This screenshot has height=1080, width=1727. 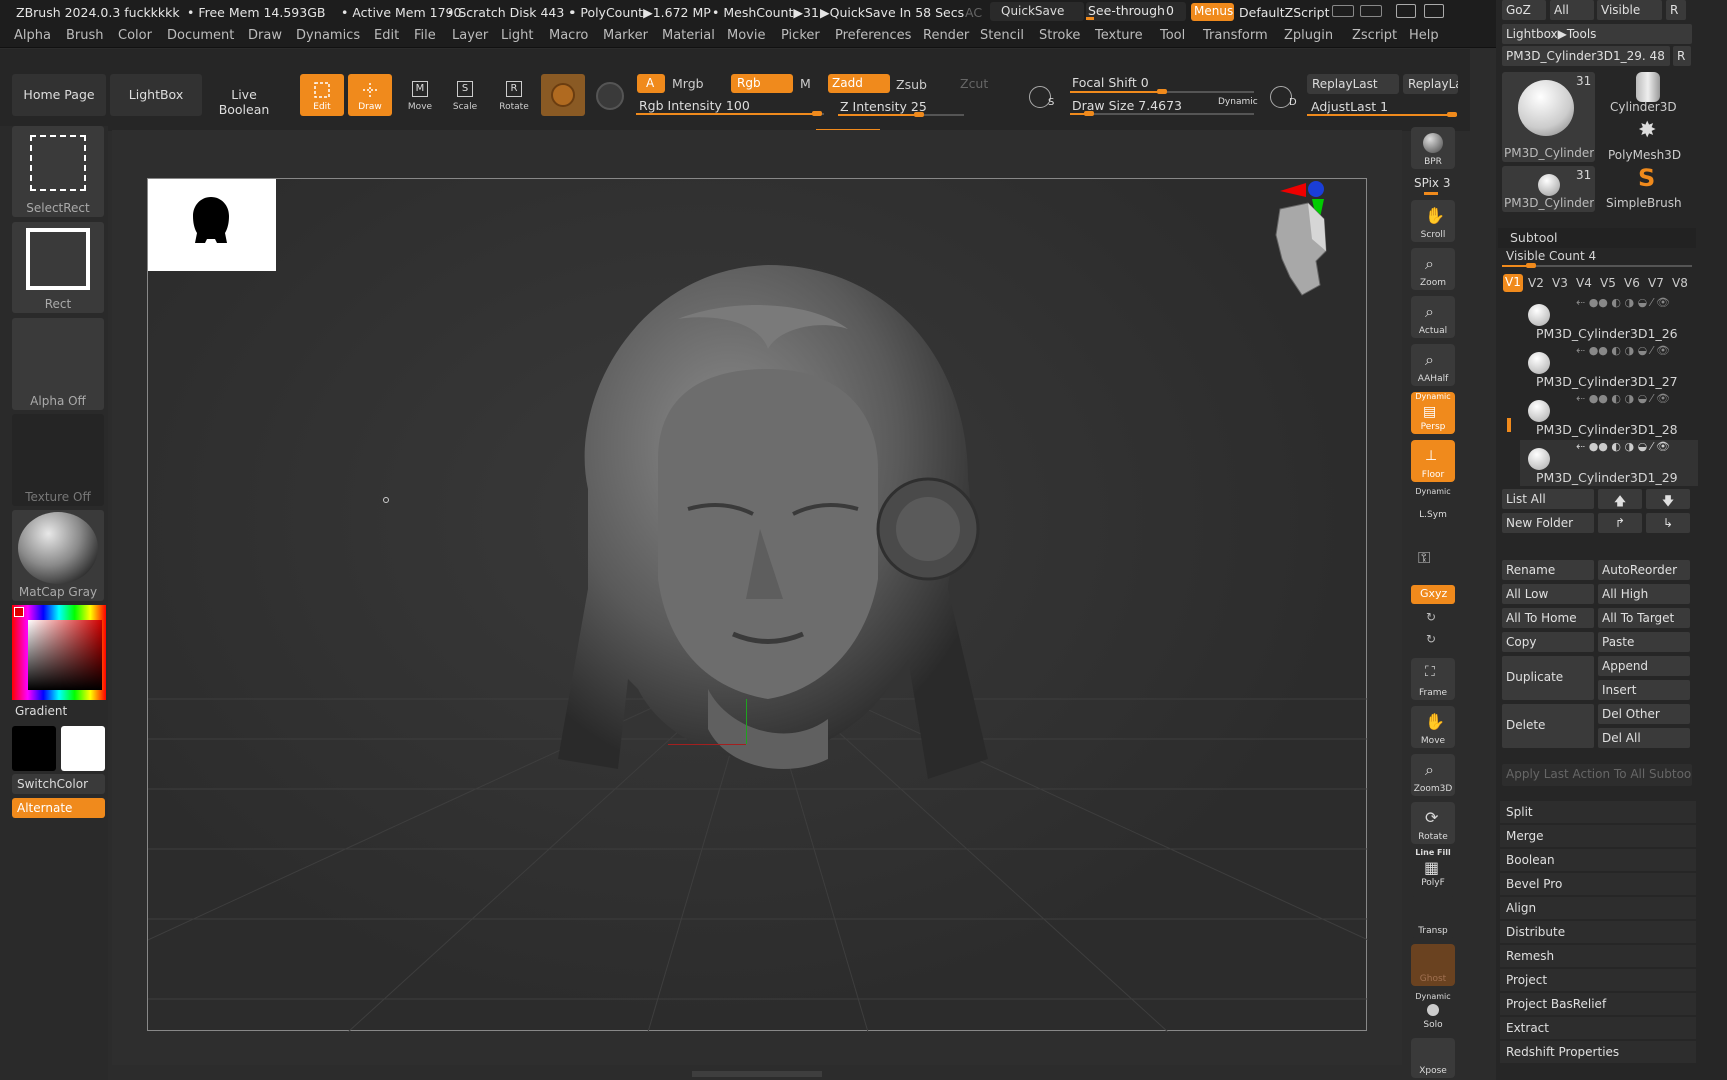 What do you see at coordinates (1431, 639) in the screenshot?
I see `rotate-z-icon: ↻` at bounding box center [1431, 639].